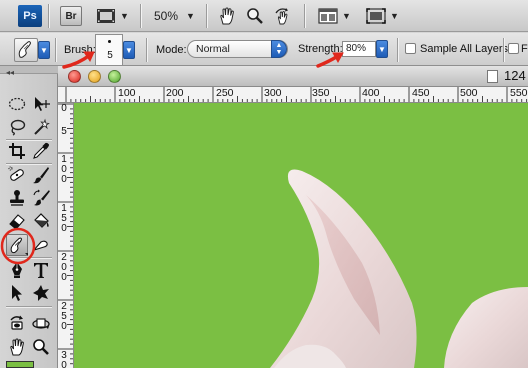 The image size is (528, 368). I want to click on arrow-pointer-icon, so click(17, 293).